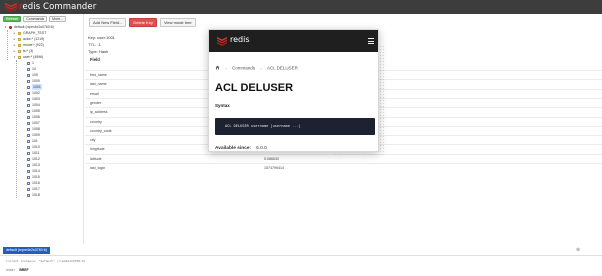 This screenshot has width=602, height=276. What do you see at coordinates (217, 67) in the screenshot?
I see `home-icon` at bounding box center [217, 67].